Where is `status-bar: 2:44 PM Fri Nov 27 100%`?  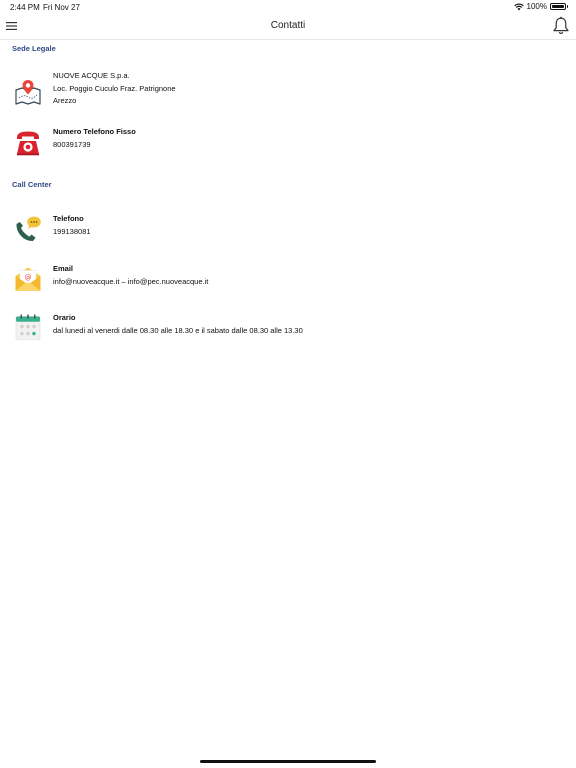
status-bar: 2:44 PM Fri Nov 27 100% is located at coordinates (288, 7).